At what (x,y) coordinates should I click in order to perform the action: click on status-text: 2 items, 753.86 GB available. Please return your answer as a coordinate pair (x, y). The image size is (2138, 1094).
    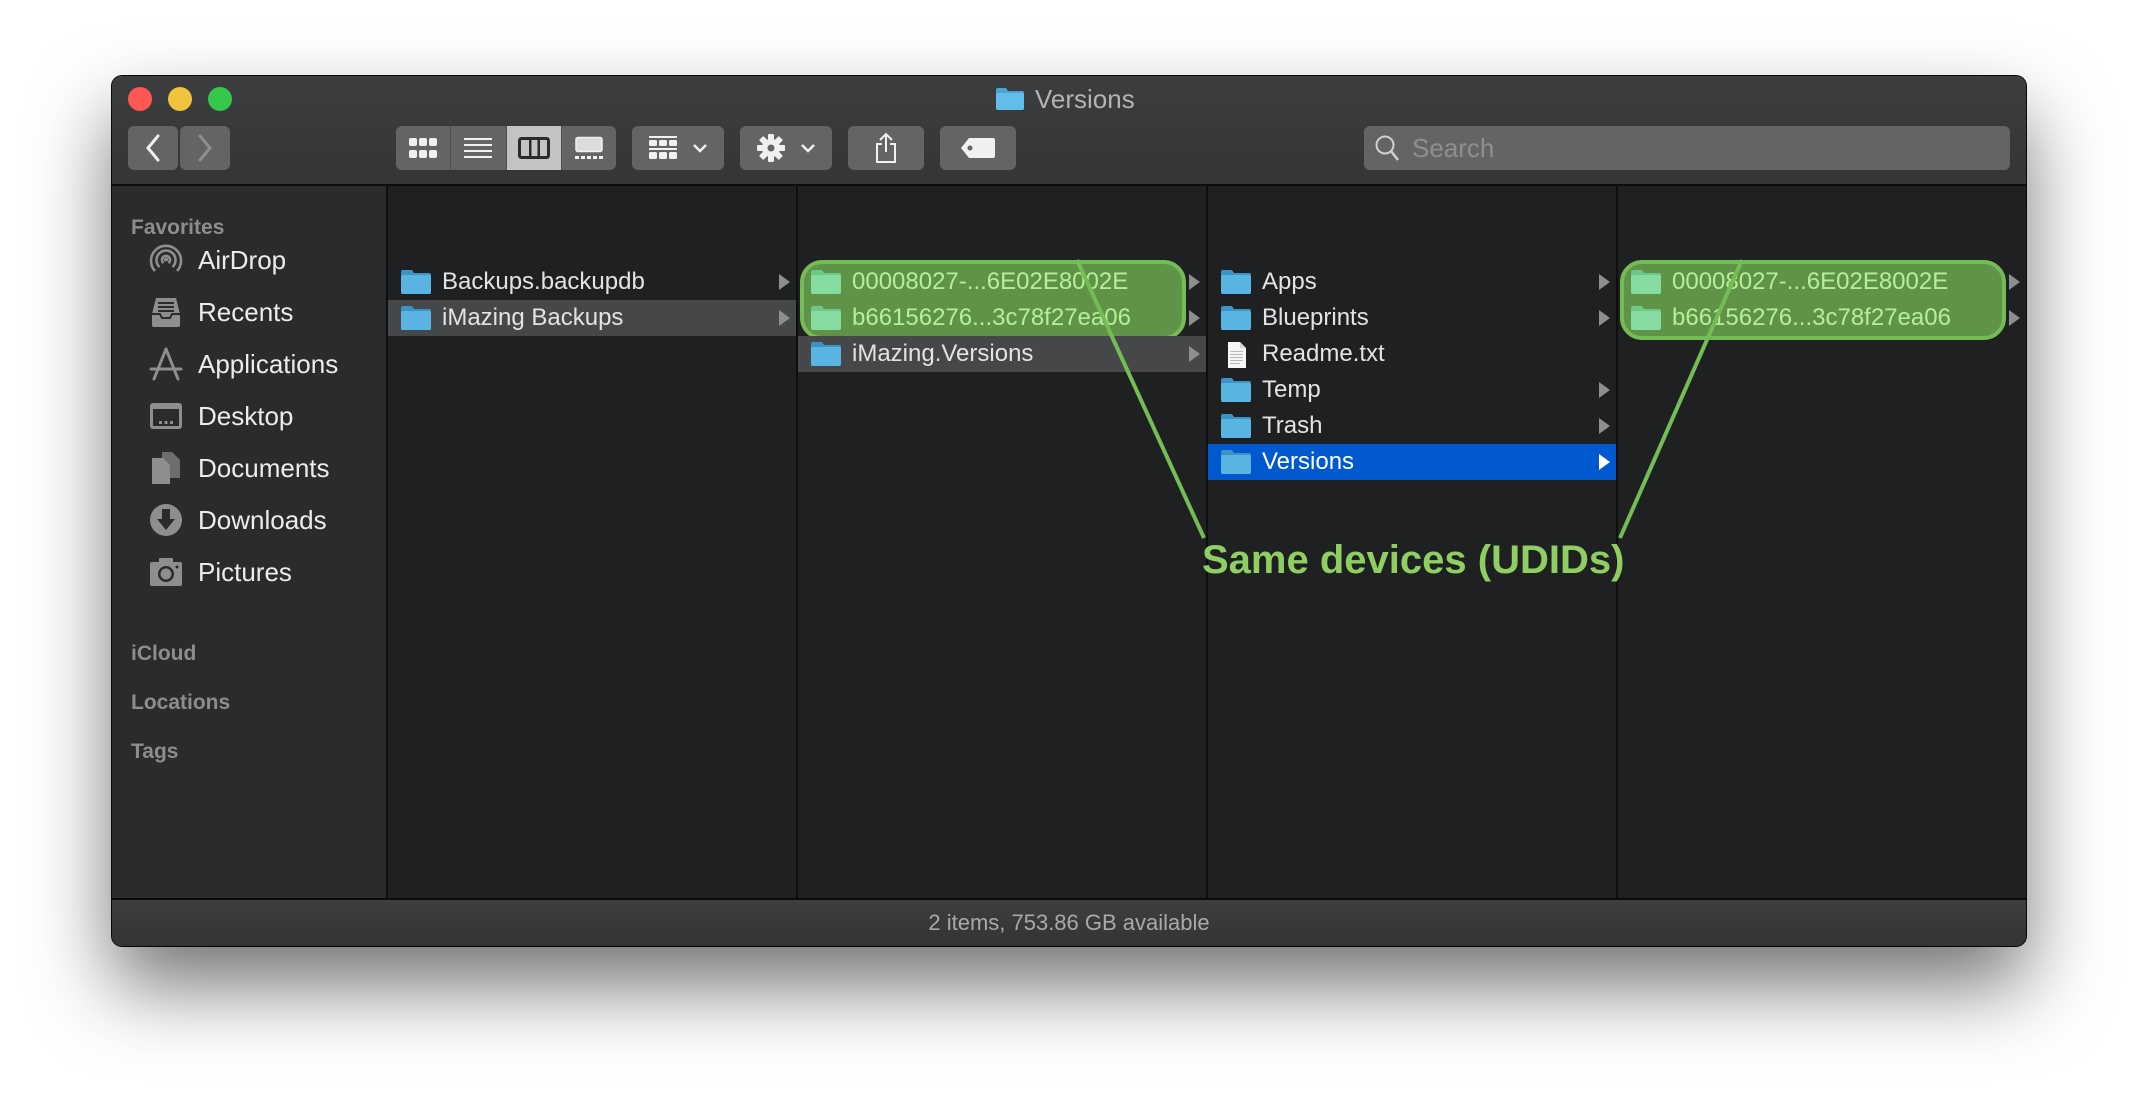
    Looking at the image, I should click on (1069, 922).